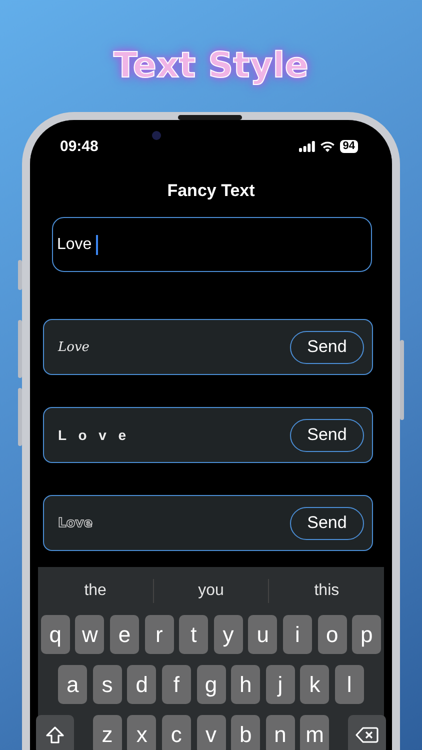 The height and width of the screenshot is (750, 422). I want to click on keyboard-key: i, so click(297, 634).